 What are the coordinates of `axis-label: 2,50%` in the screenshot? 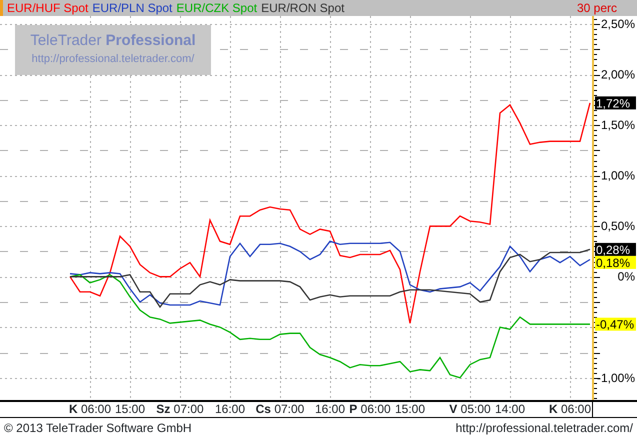 It's located at (617, 24).